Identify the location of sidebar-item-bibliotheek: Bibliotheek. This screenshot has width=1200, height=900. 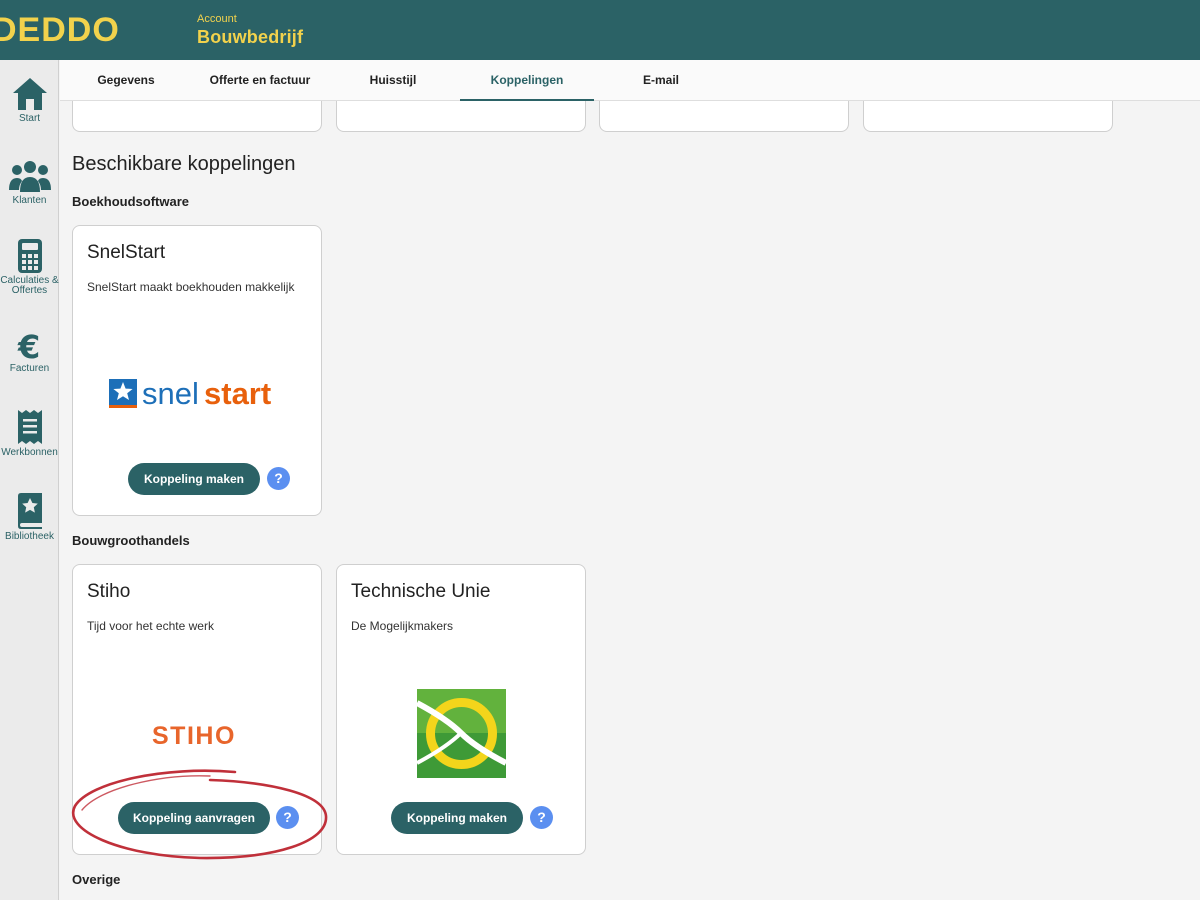
(29, 532).